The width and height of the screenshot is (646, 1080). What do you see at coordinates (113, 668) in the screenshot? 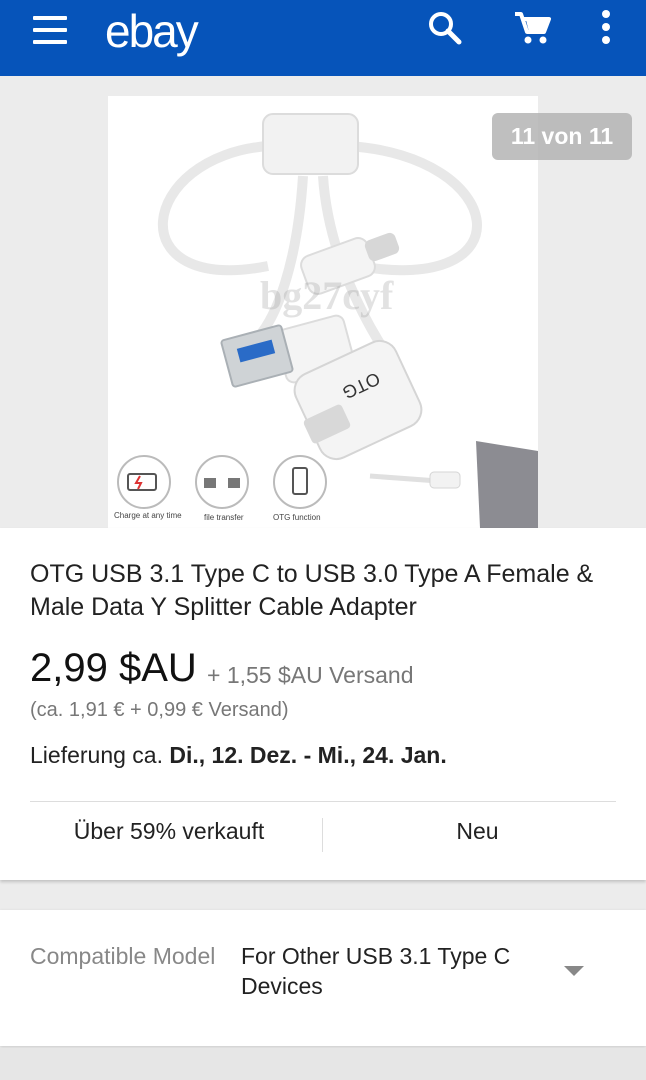
I see `price: 2,99 $AU` at bounding box center [113, 668].